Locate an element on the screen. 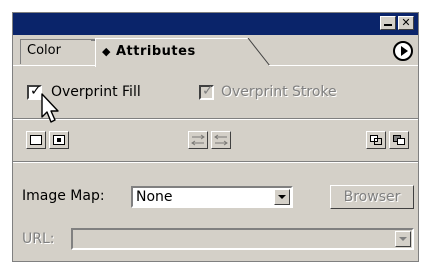 The width and height of the screenshot is (425, 268). close-button: ✕ is located at coordinates (406, 23).